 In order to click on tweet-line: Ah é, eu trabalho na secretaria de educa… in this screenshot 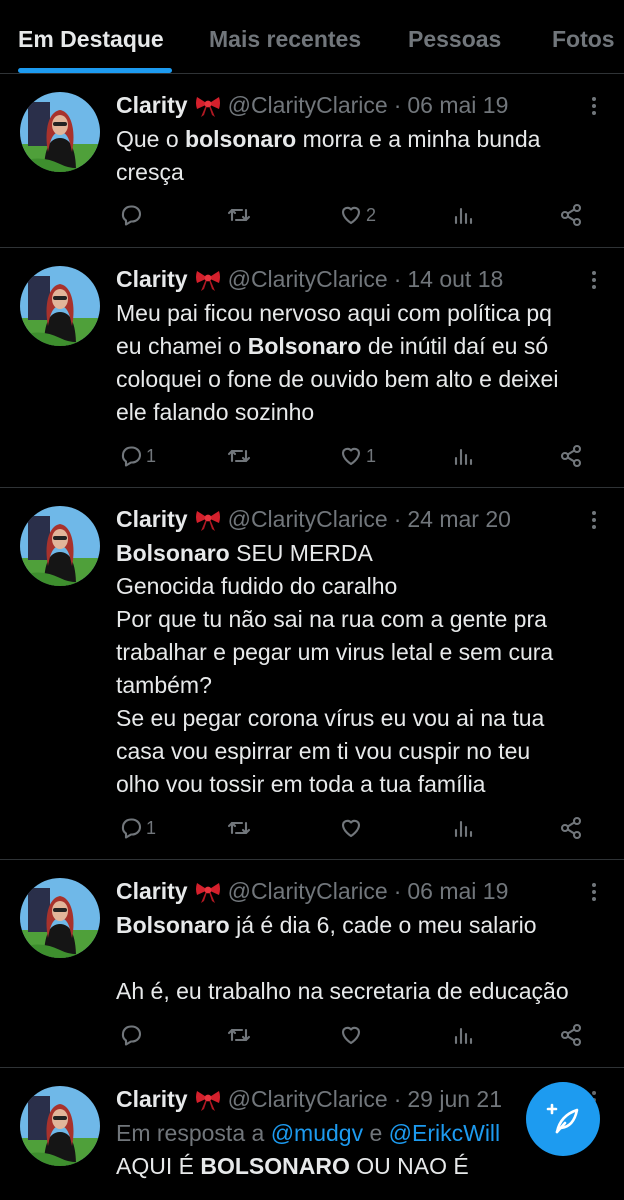, I will do `click(342, 991)`.